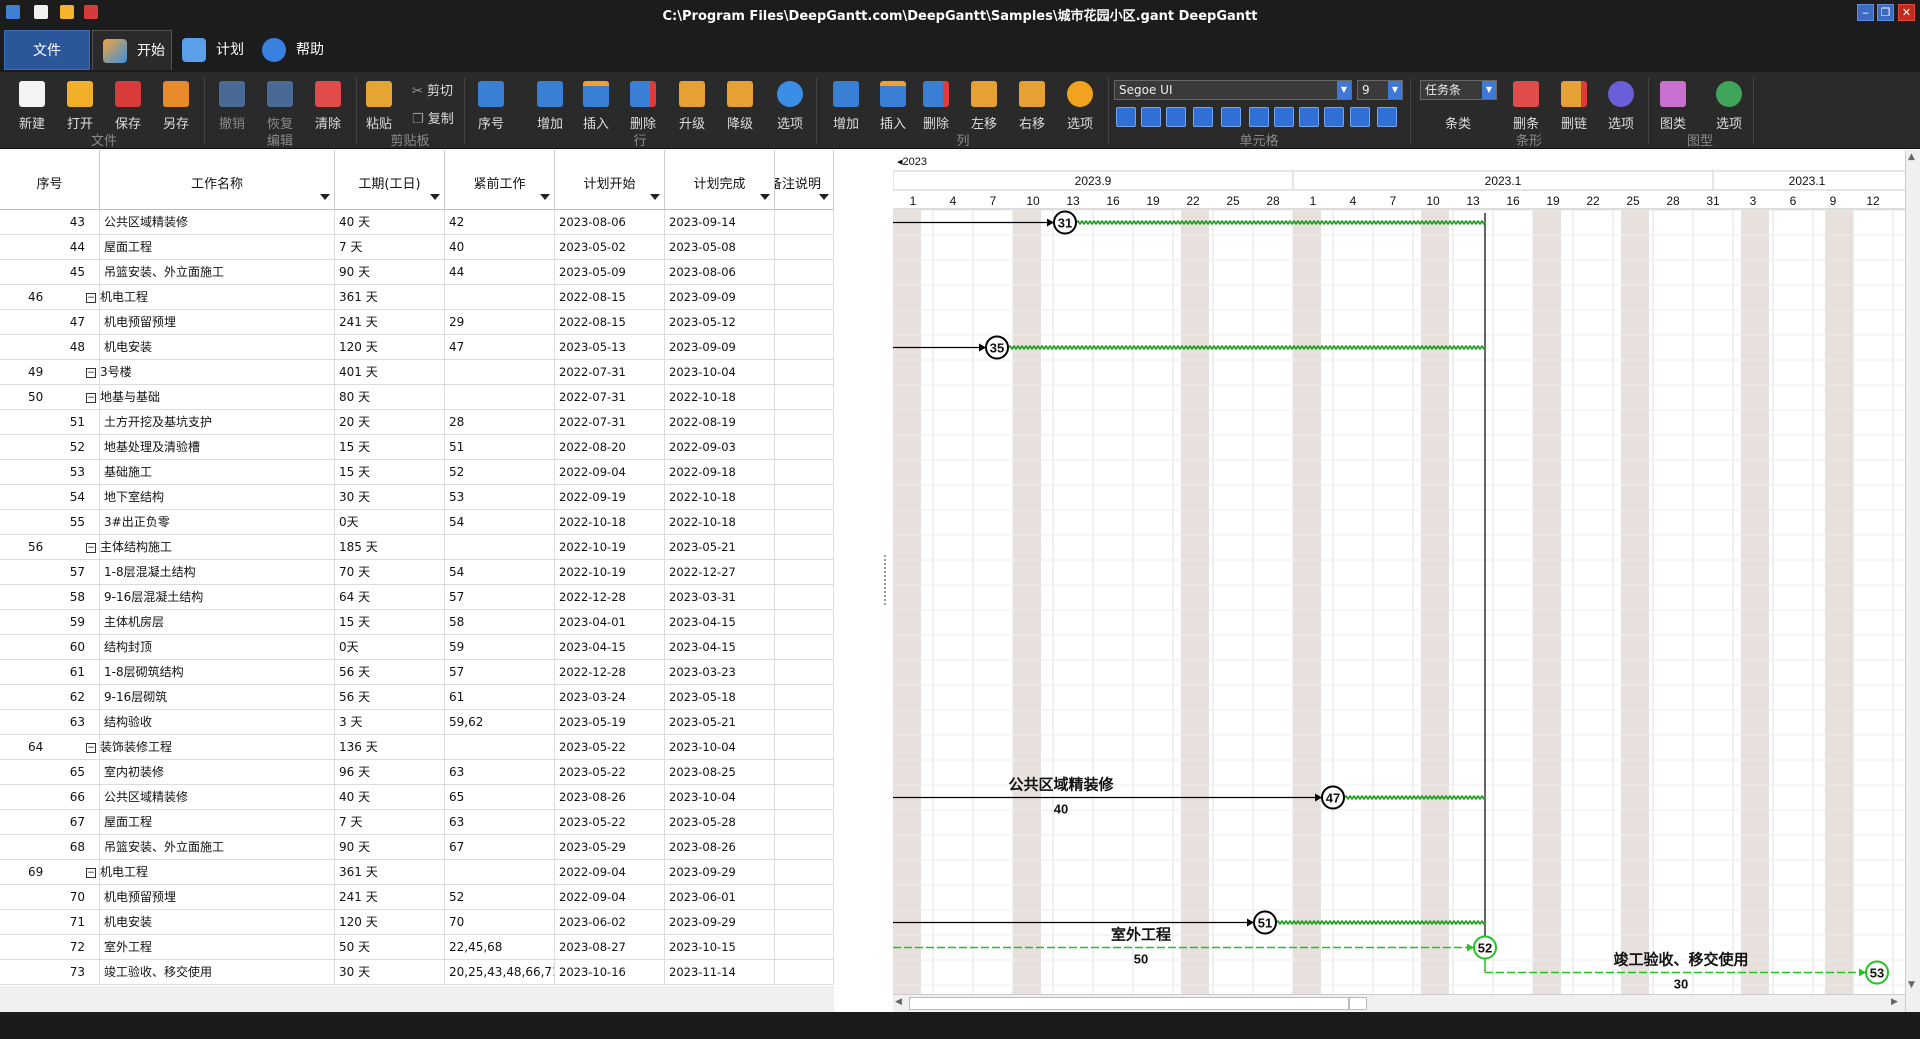 This screenshot has height=1039, width=1920. I want to click on cell-id: 53, so click(50, 472).